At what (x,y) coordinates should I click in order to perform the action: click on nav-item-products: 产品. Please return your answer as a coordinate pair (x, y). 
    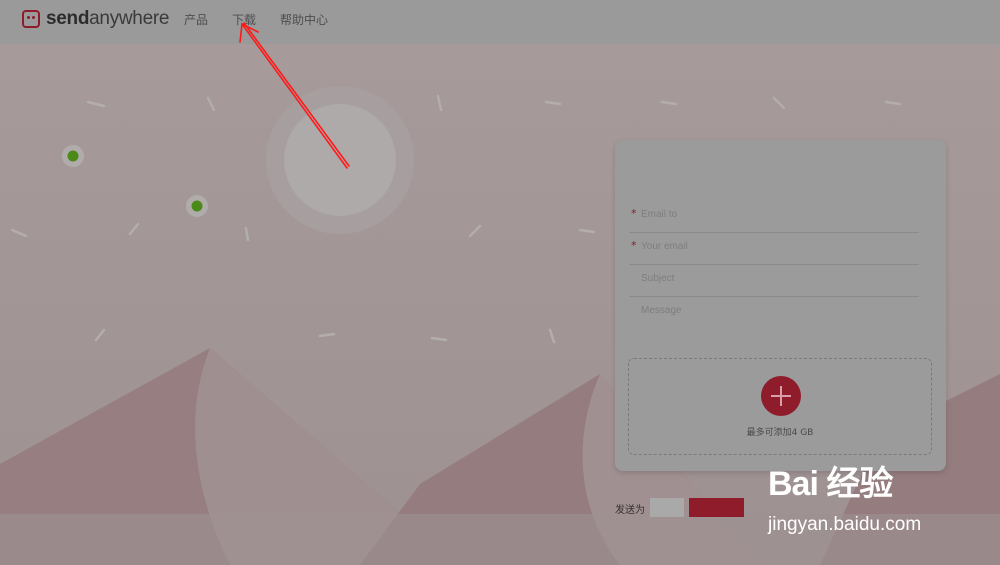
    Looking at the image, I should click on (196, 19).